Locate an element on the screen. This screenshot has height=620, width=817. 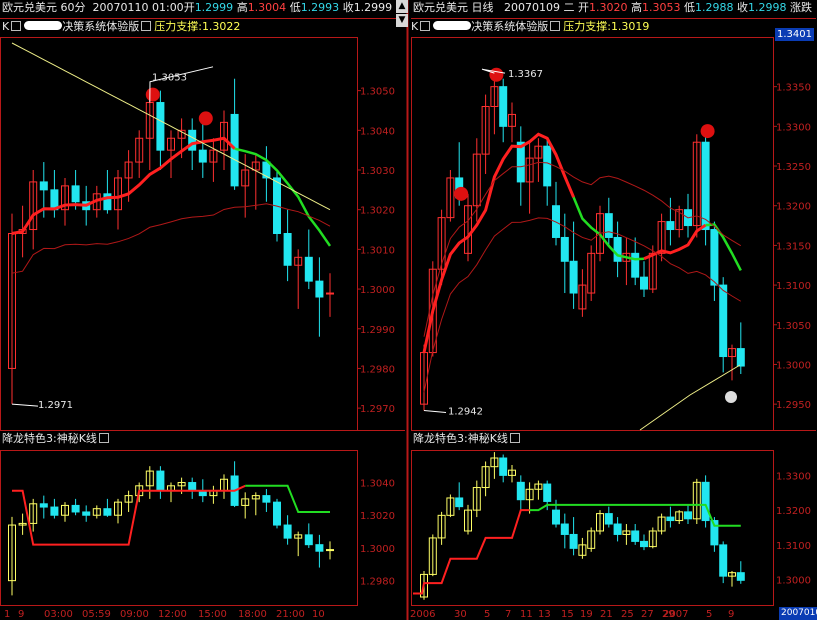
left-high-annotation: 1.3053 is located at coordinates (169, 78).